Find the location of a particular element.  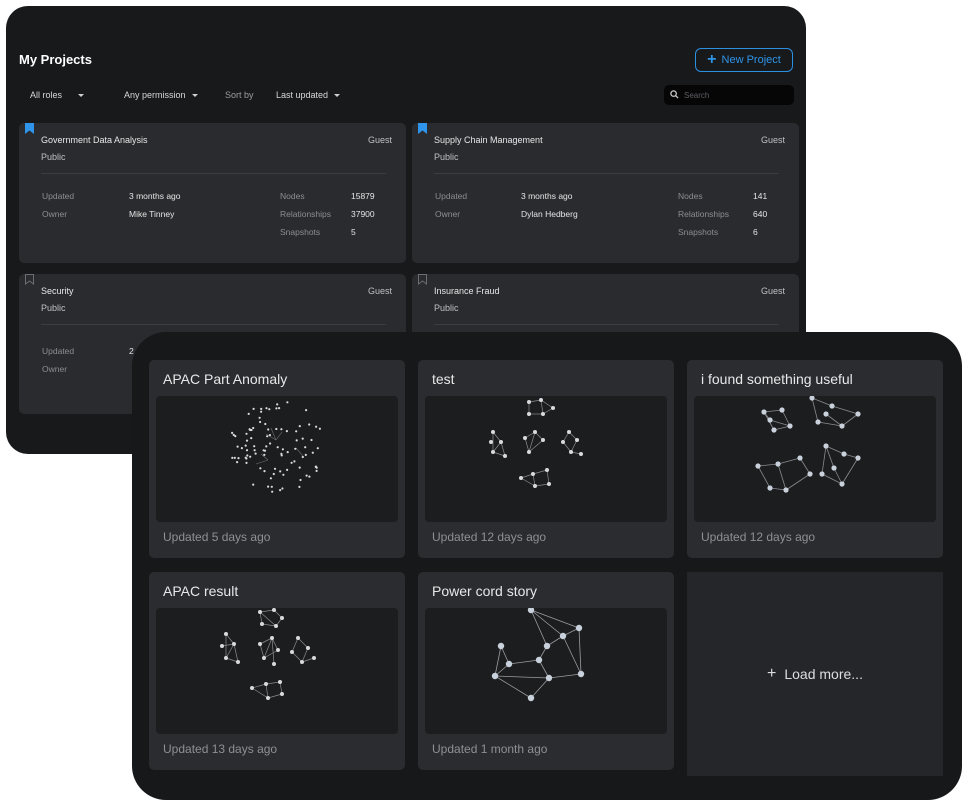

graph-card: APAC Part Anomaly Updated 5 days ago is located at coordinates (277, 459).